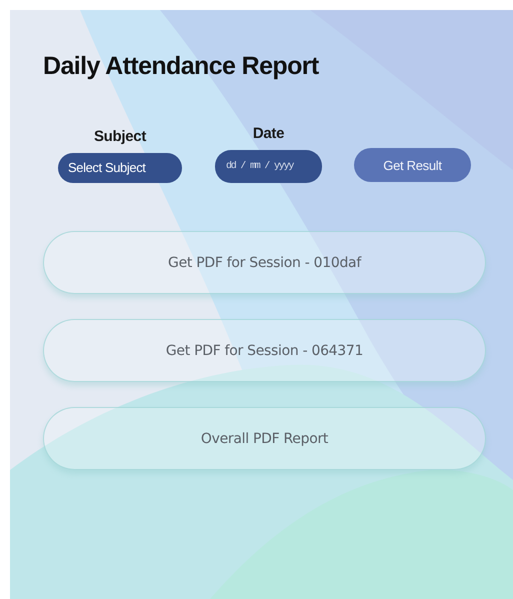  I want to click on pdf-report-button: Get PDF for Session - 010daf, so click(264, 262).